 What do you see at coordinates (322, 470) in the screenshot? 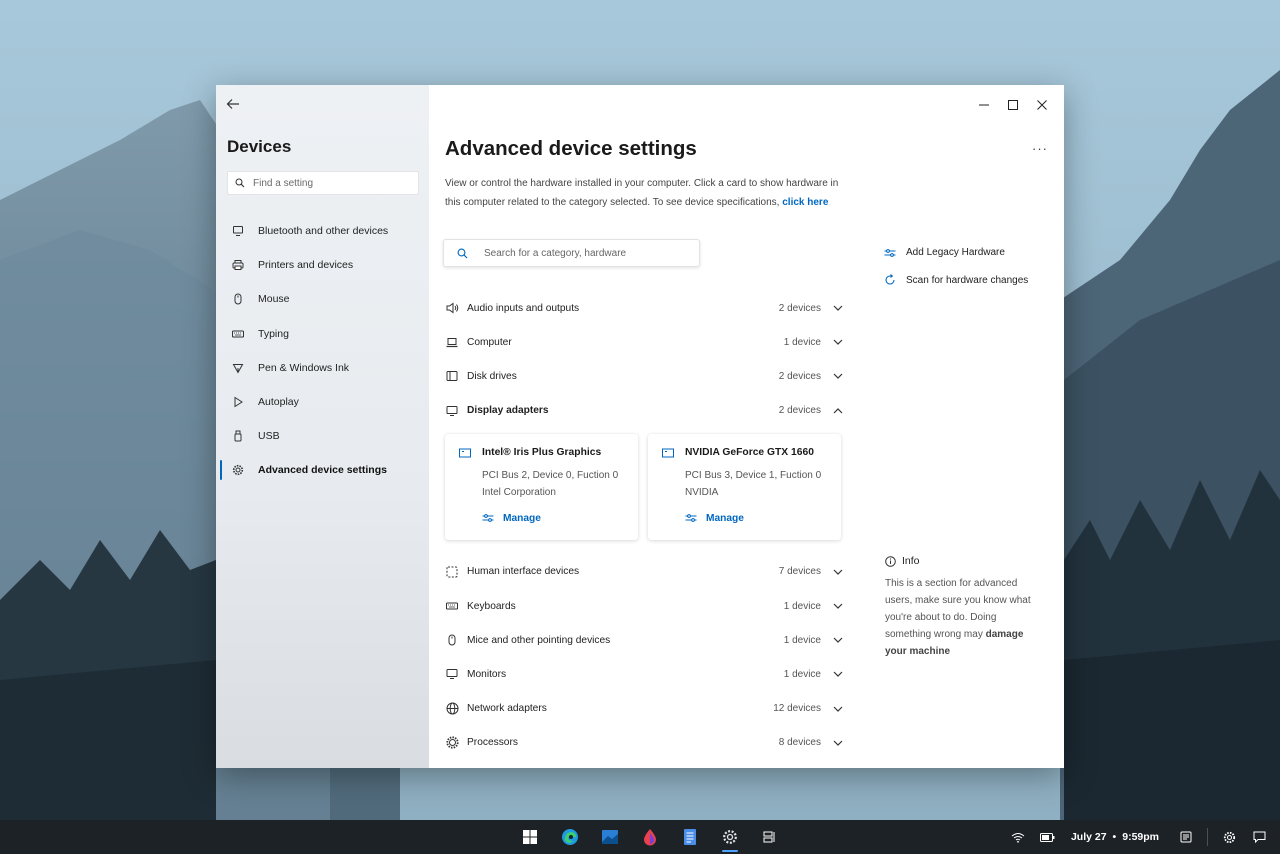
I see `sidebar-item-advanced-device-settings: Advanced device settings` at bounding box center [322, 470].